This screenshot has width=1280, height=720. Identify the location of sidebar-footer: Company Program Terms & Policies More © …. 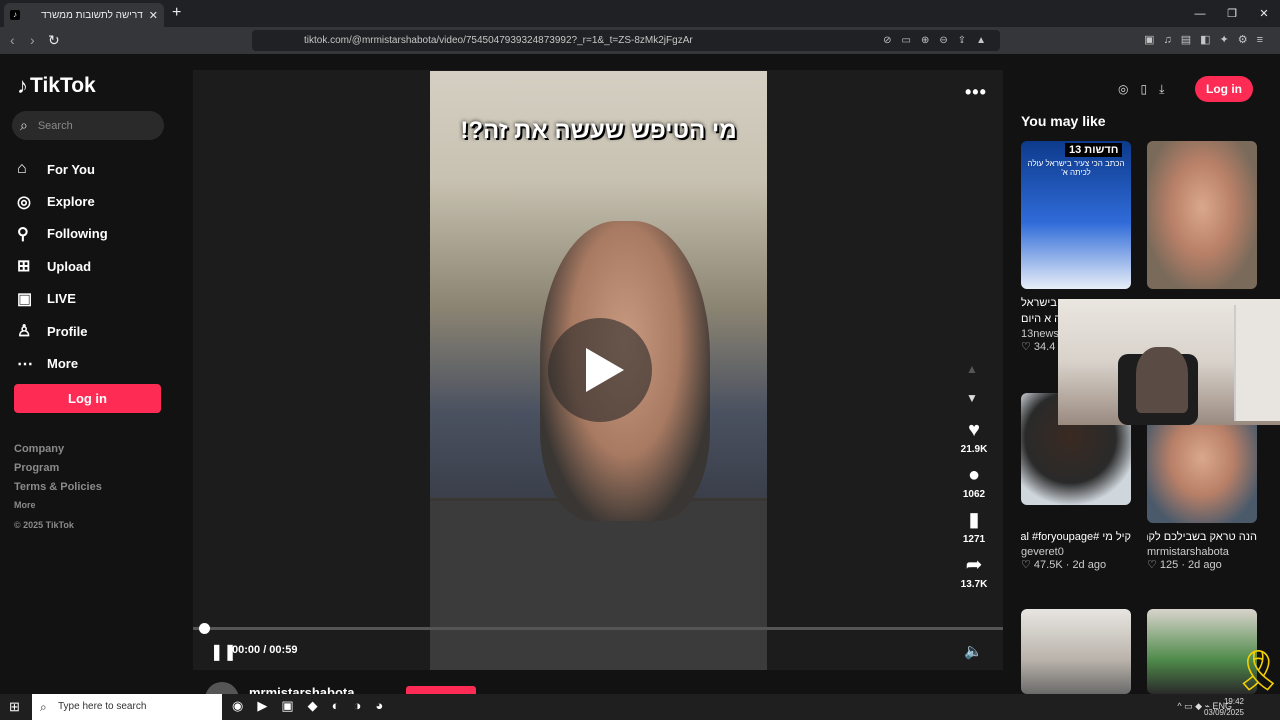
(58, 490).